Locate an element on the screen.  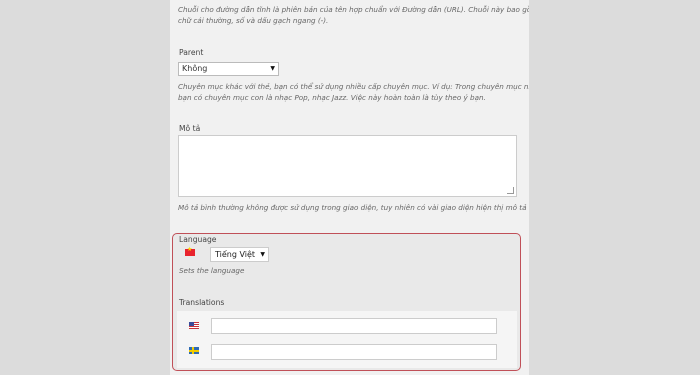
language-help-text: Sets the language is located at coordinates (212, 270).